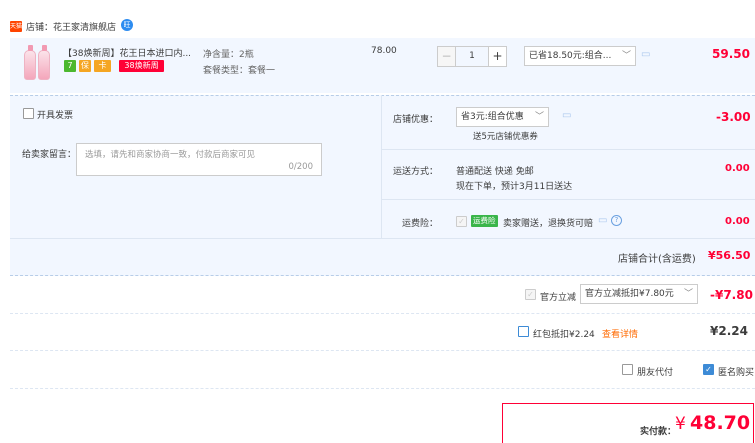  What do you see at coordinates (461, 221) in the screenshot?
I see `insurance-checkbox: ✓` at bounding box center [461, 221].